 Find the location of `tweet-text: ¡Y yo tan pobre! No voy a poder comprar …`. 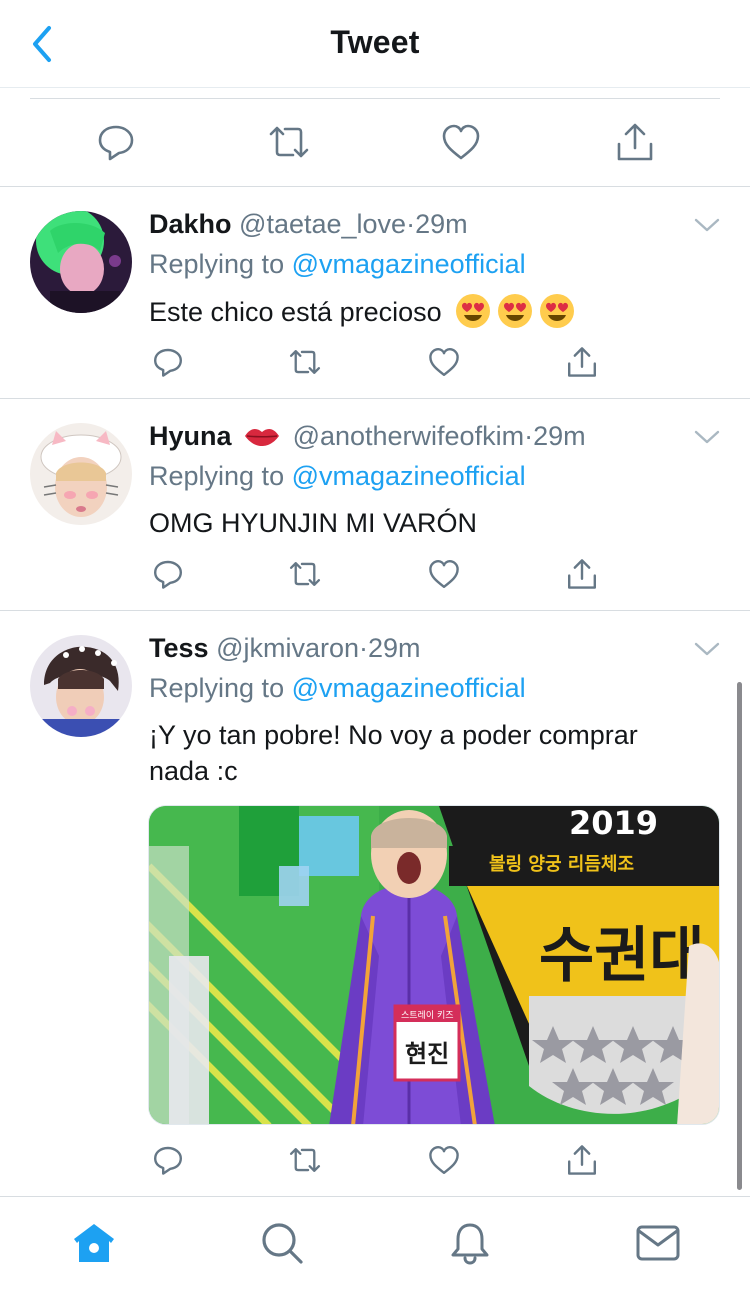

tweet-text: ¡Y yo tan pobre! No voy a poder comprar … is located at coordinates (434, 753).